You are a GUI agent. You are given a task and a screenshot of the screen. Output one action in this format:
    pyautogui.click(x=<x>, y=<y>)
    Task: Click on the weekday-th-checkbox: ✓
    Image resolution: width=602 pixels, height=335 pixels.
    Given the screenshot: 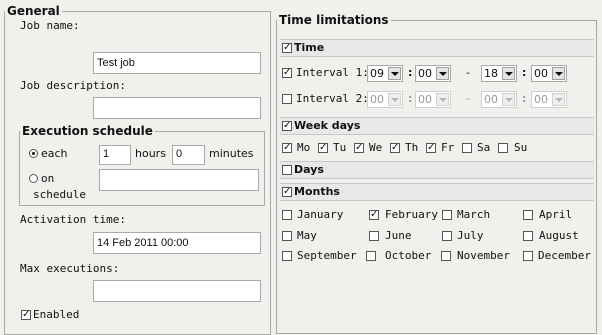 What is the action you would take?
    pyautogui.click(x=395, y=148)
    